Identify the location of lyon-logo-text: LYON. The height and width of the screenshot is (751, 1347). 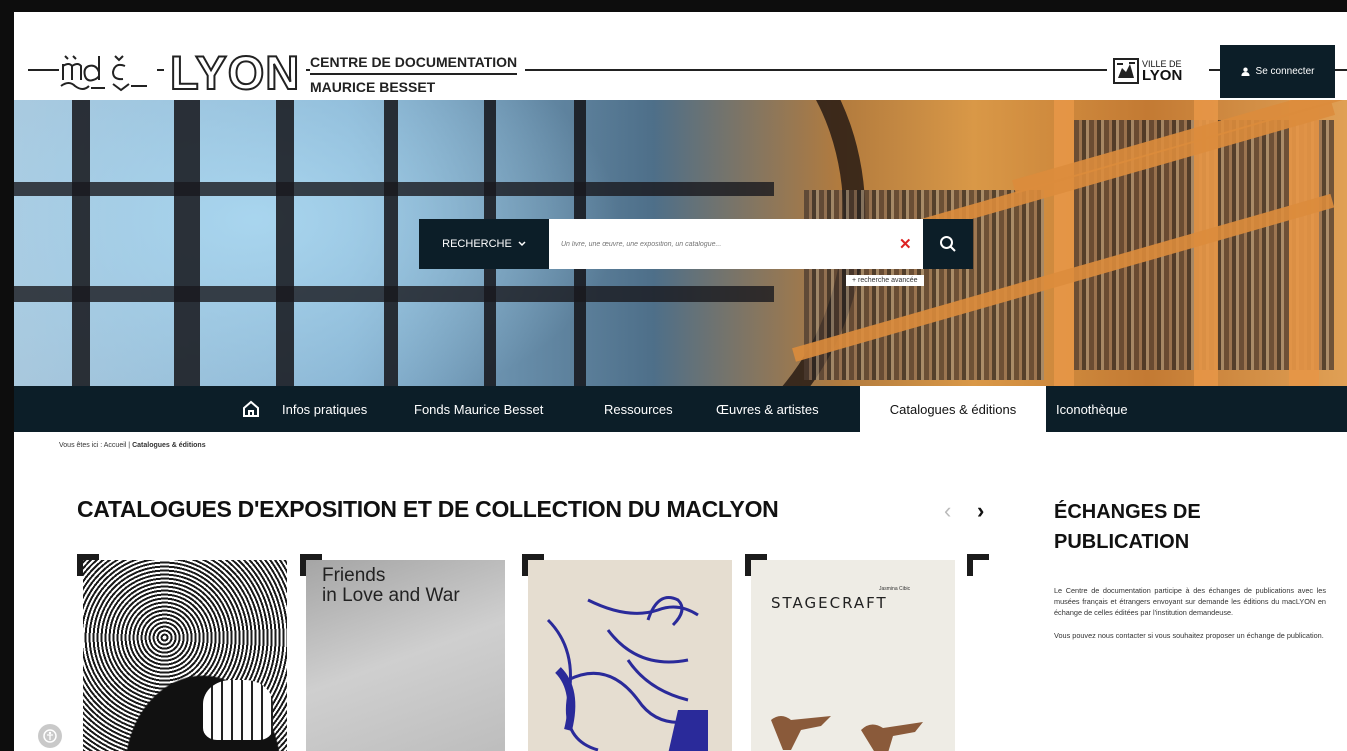
(235, 72).